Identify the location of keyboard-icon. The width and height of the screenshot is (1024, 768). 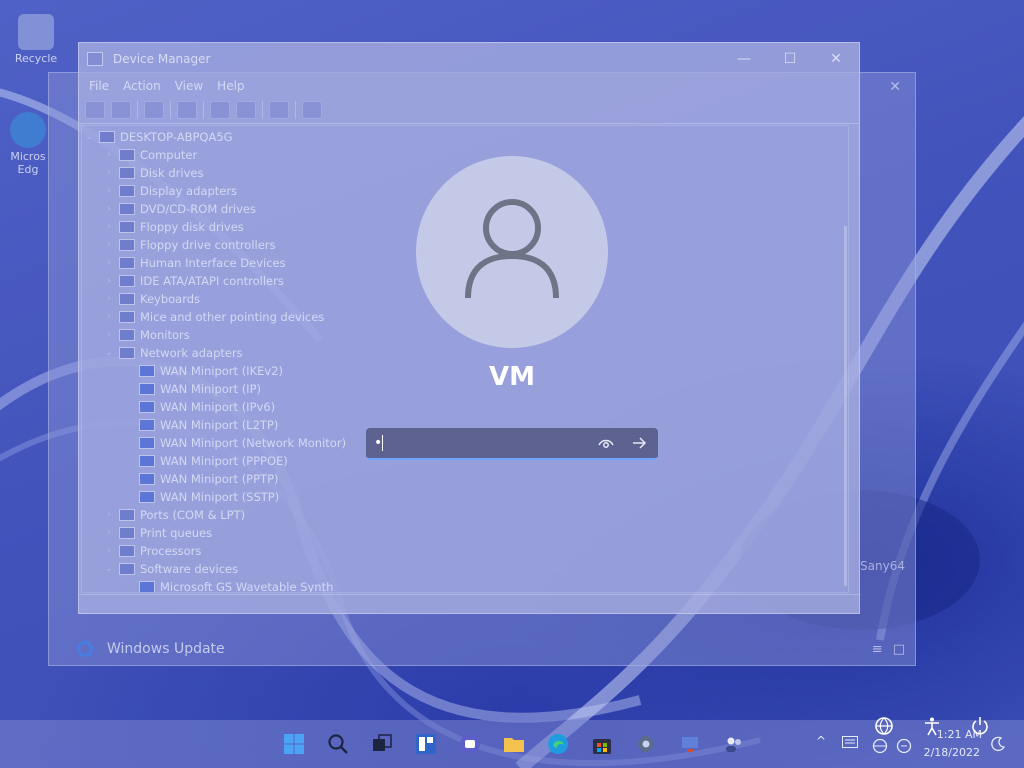
(850, 742).